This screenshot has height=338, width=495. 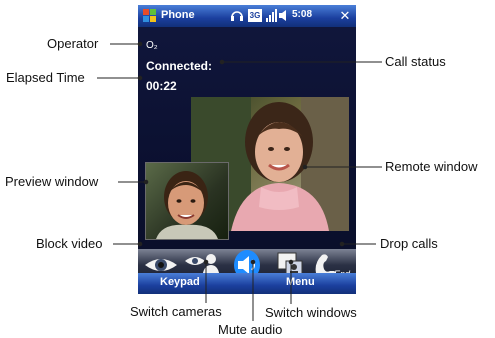 I want to click on callout-switch-windows: Switch windows, so click(x=311, y=312).